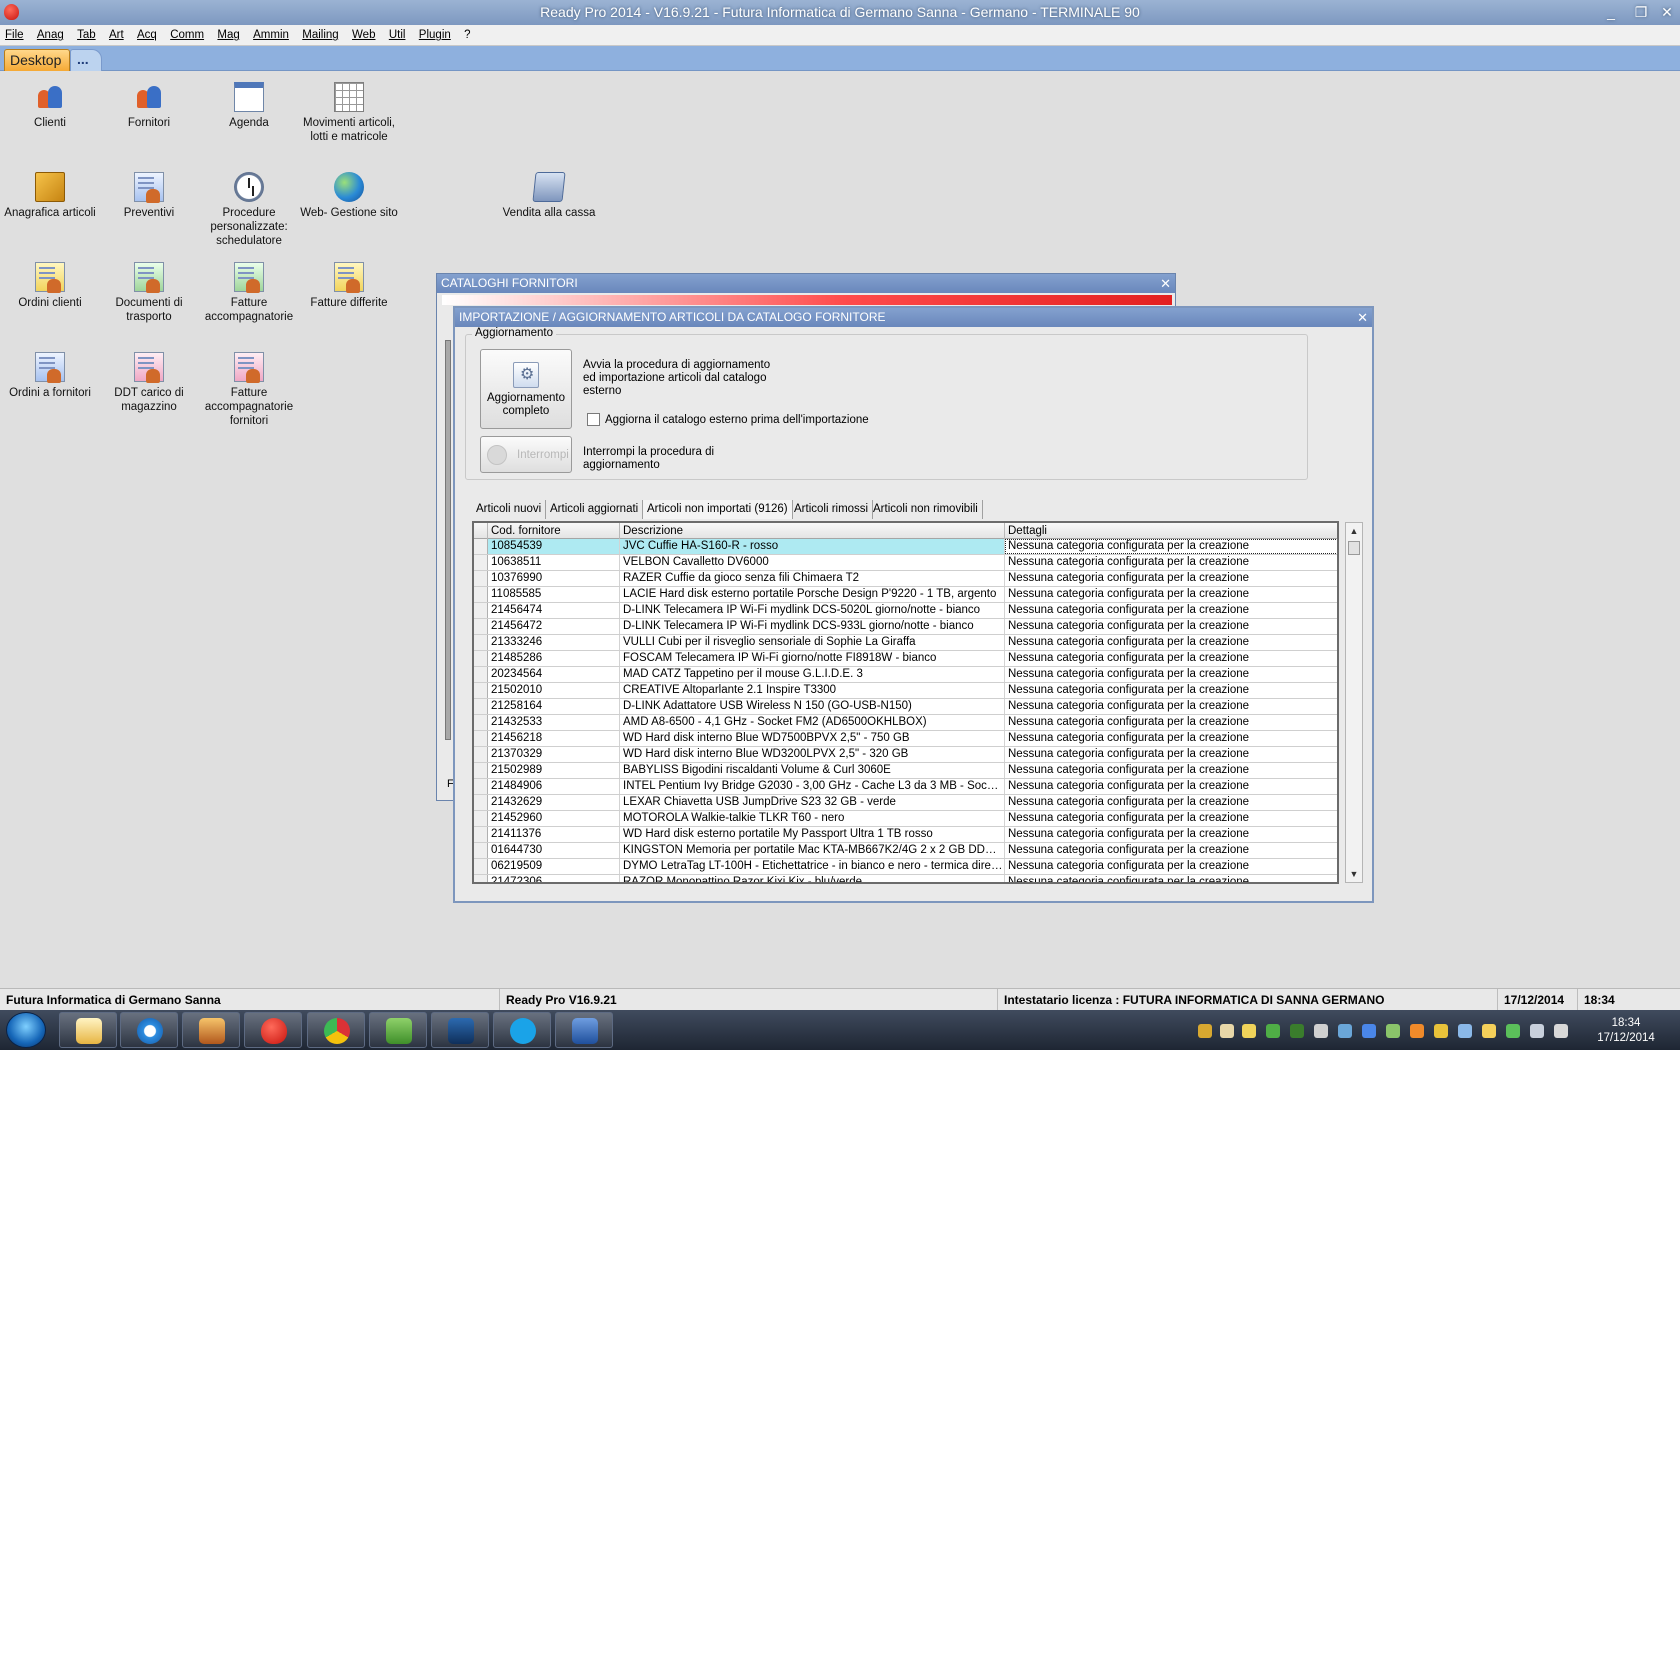 The image size is (1680, 1672). What do you see at coordinates (1354, 702) in the screenshot?
I see `grid-vertical-scrollbar: ▲ ▼` at bounding box center [1354, 702].